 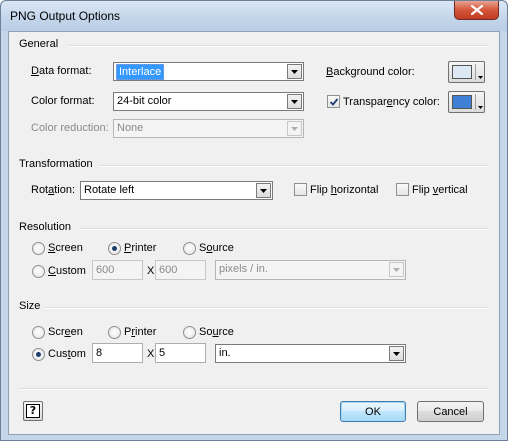 What do you see at coordinates (114, 248) in the screenshot?
I see `resolution-printer-radio` at bounding box center [114, 248].